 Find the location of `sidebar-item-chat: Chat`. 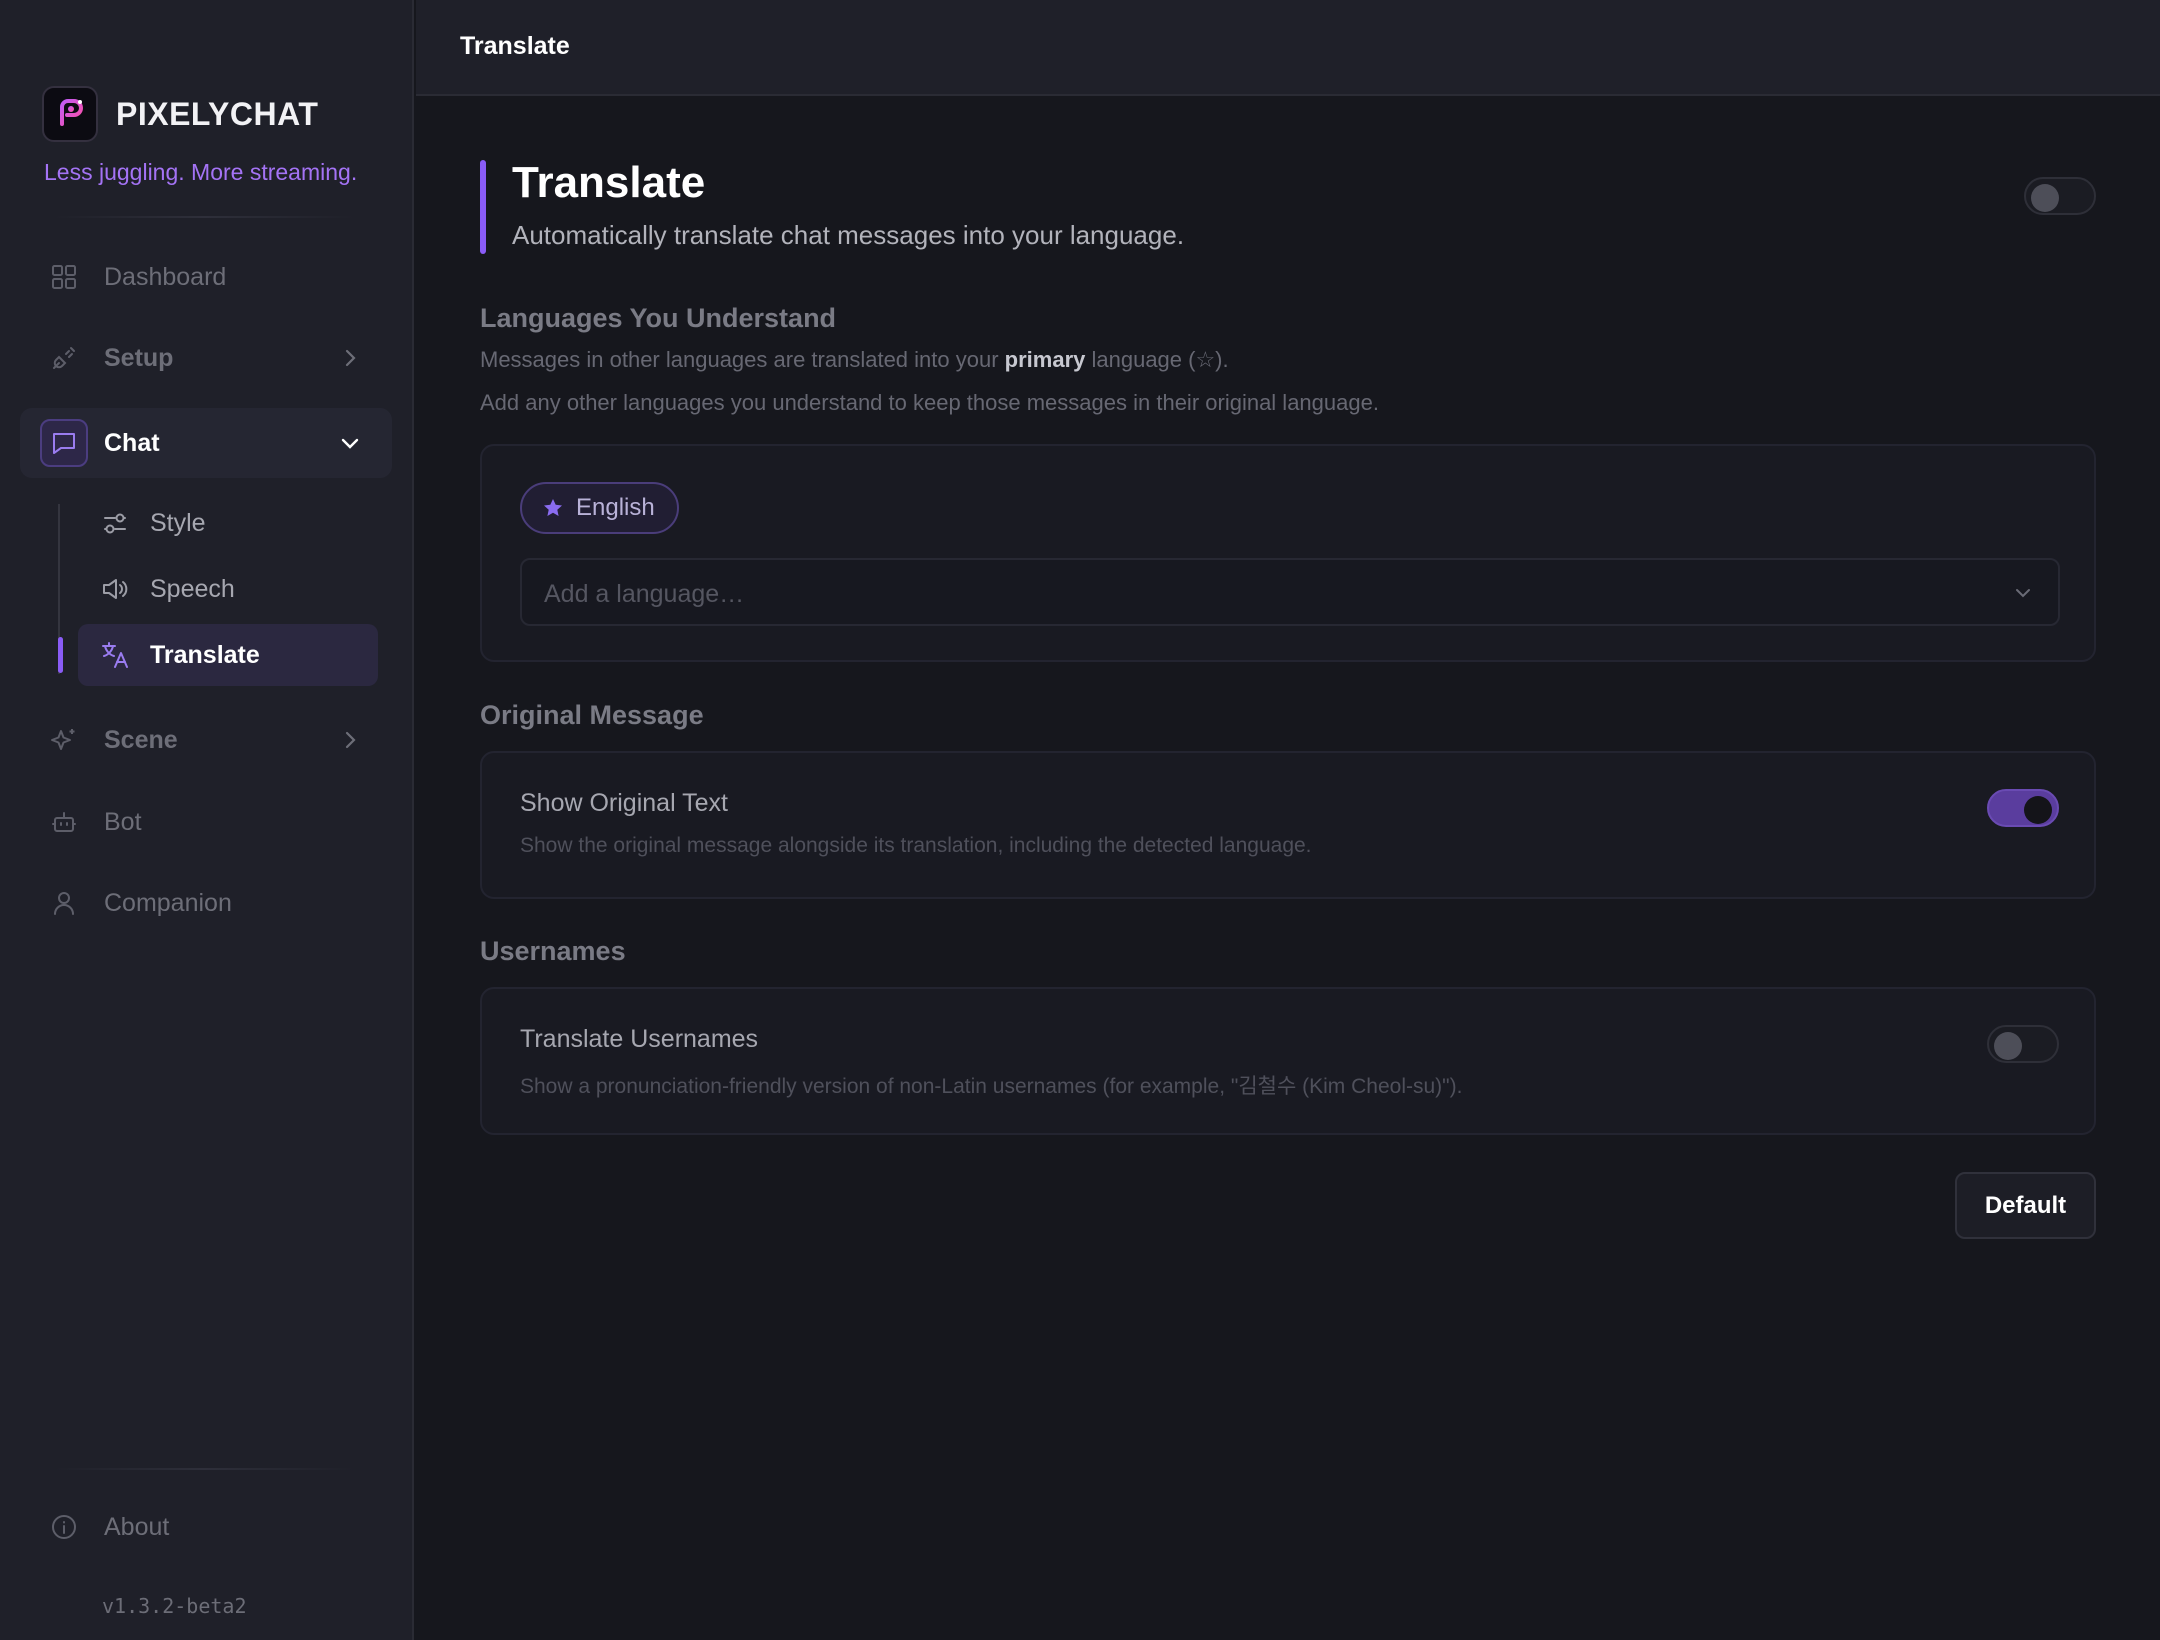

sidebar-item-chat: Chat is located at coordinates (206, 443).